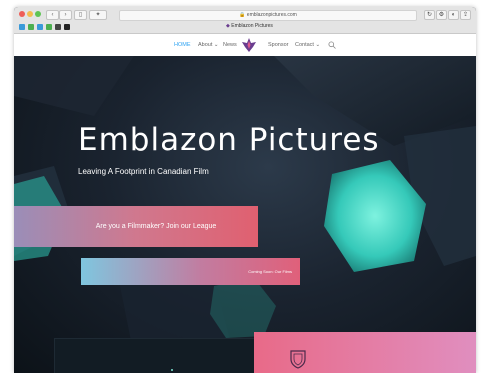 This screenshot has width=482, height=373. I want to click on share-icon: ⇪, so click(465, 15).